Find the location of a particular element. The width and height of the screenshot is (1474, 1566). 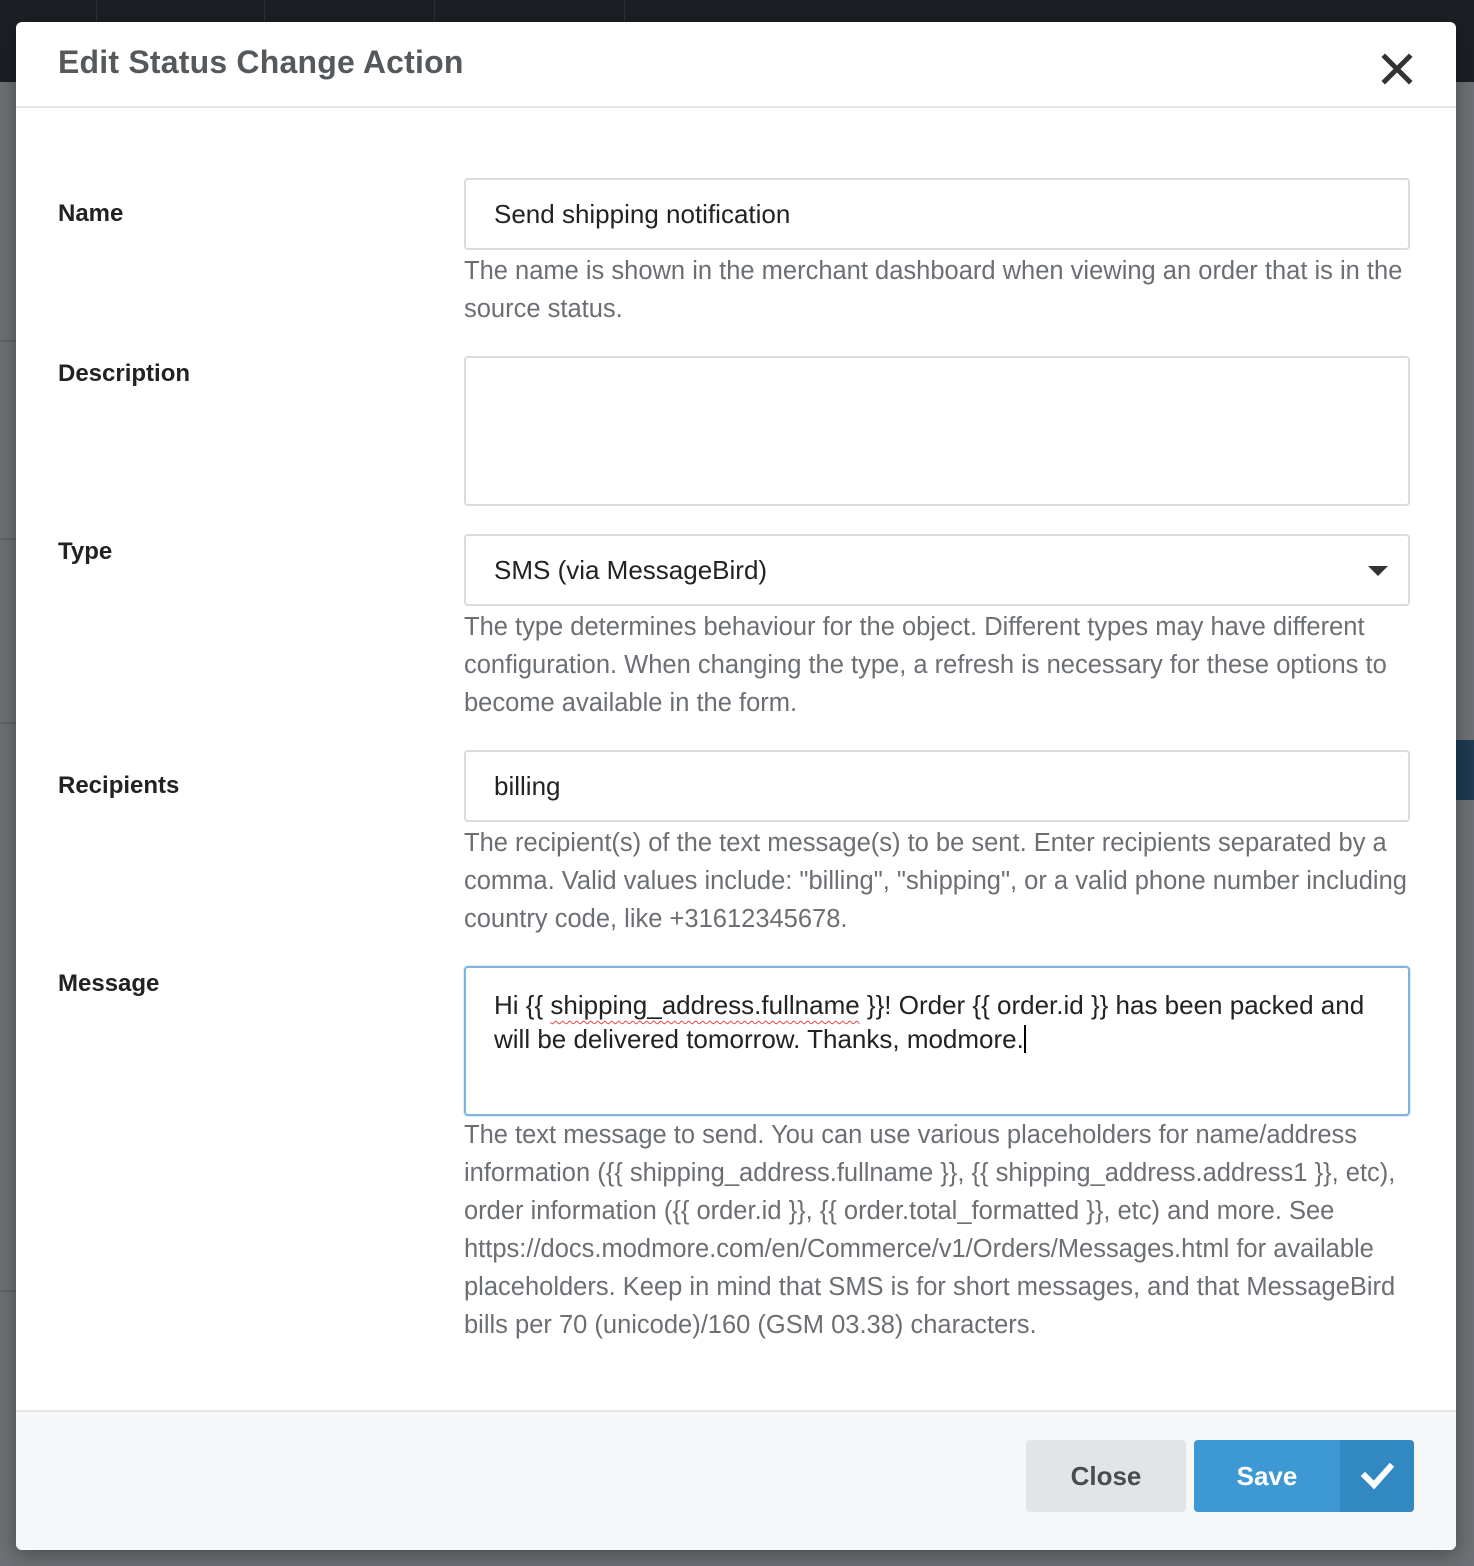

modal-title: Edit Status Change Action is located at coordinates (261, 62).